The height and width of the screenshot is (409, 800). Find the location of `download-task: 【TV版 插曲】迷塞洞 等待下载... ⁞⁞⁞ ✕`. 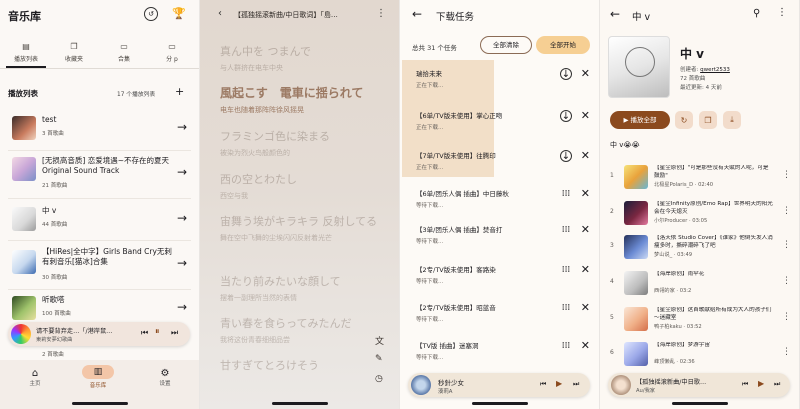

download-task: 【TV版 插曲】迷塞洞 等待下载... ⁞⁞⁞ ✕ is located at coordinates (500, 351).